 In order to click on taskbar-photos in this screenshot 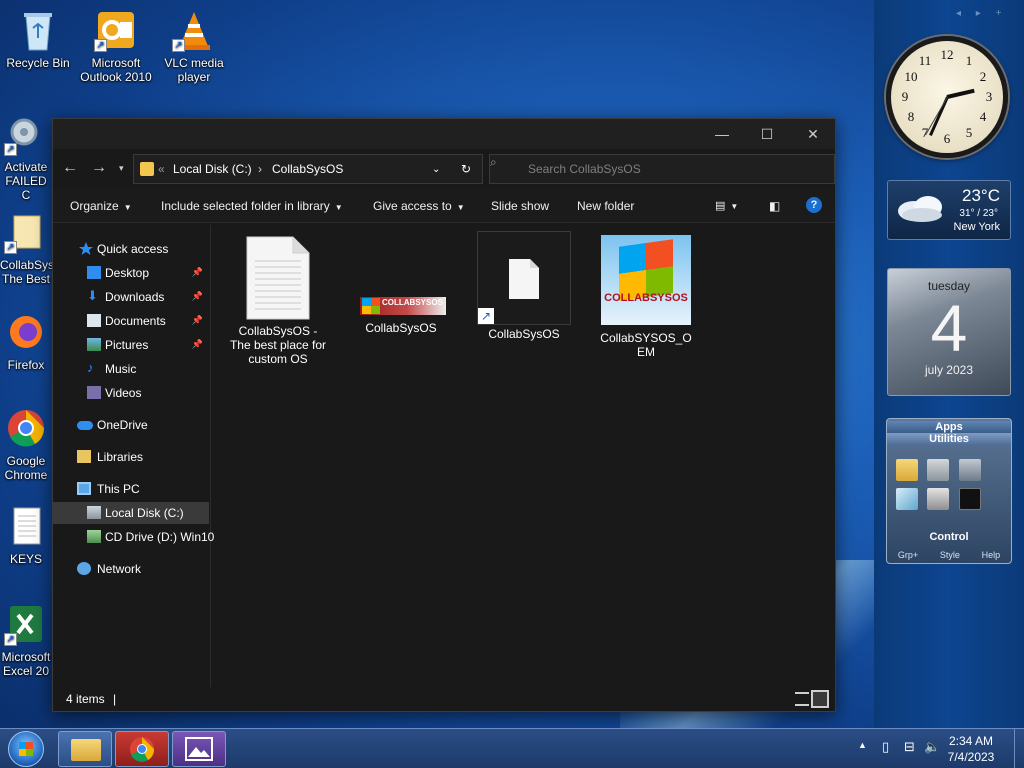, I will do `click(199, 749)`.